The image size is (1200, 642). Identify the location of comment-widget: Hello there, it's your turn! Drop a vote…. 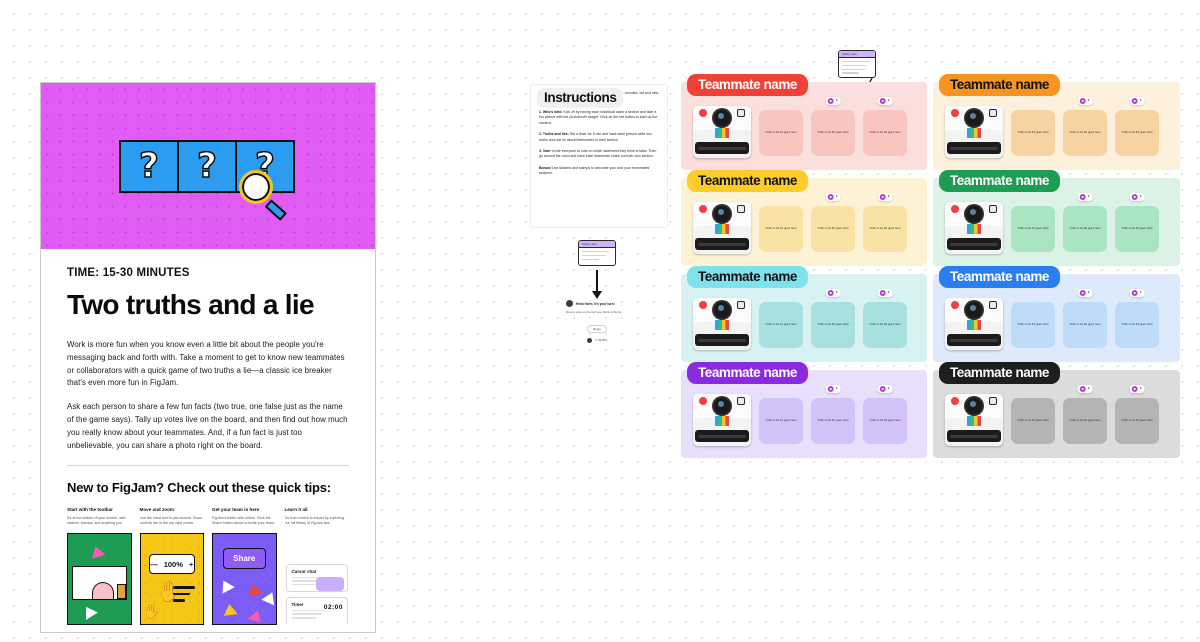
(597, 321).